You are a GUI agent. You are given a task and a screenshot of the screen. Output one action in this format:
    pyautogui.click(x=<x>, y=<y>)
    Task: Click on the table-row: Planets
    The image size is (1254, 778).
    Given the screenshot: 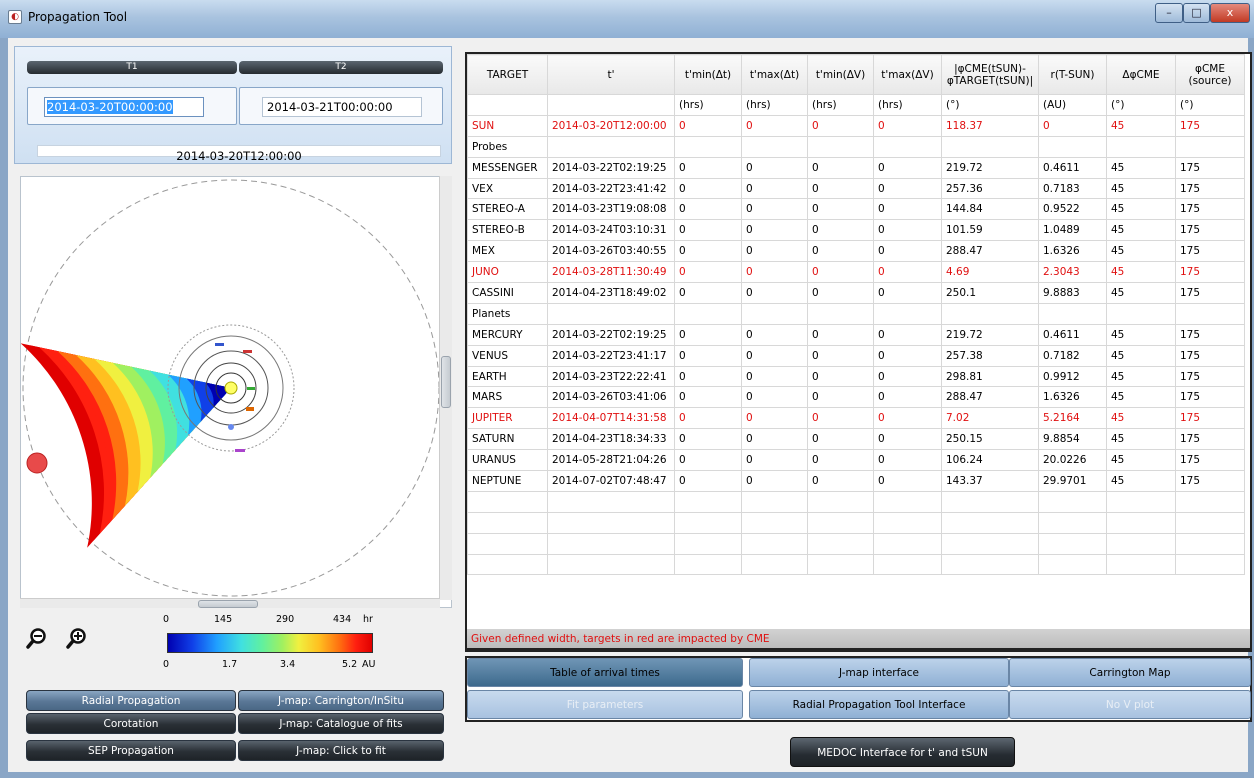 What is the action you would take?
    pyautogui.click(x=856, y=313)
    